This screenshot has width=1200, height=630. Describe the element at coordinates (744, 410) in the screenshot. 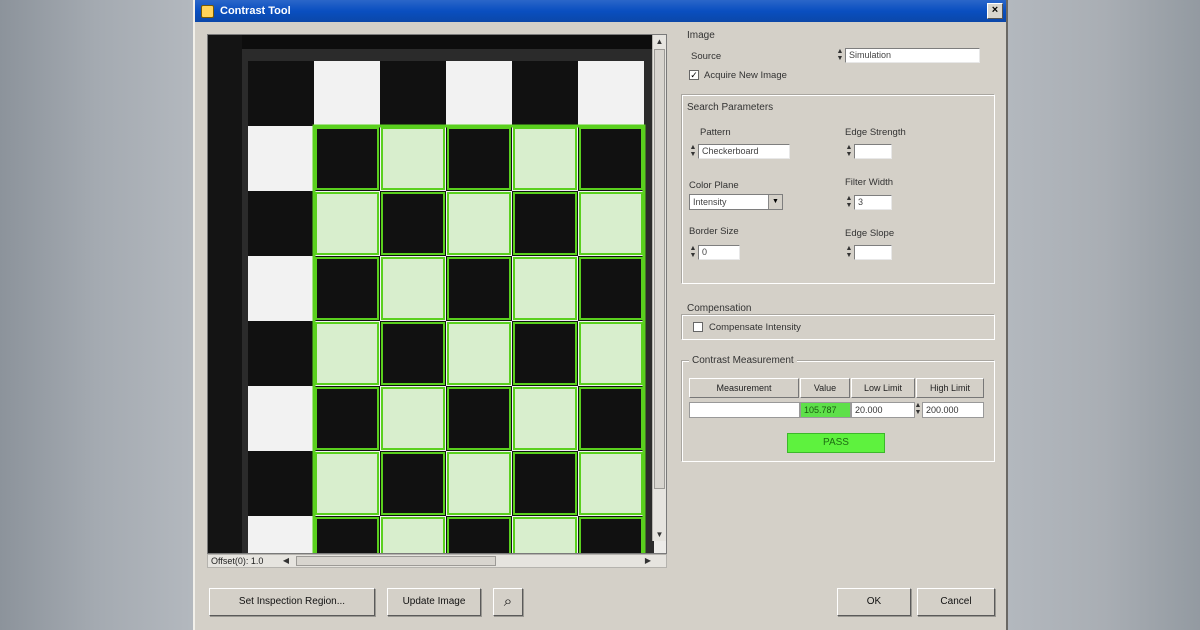

I see `measurement-cell` at that location.